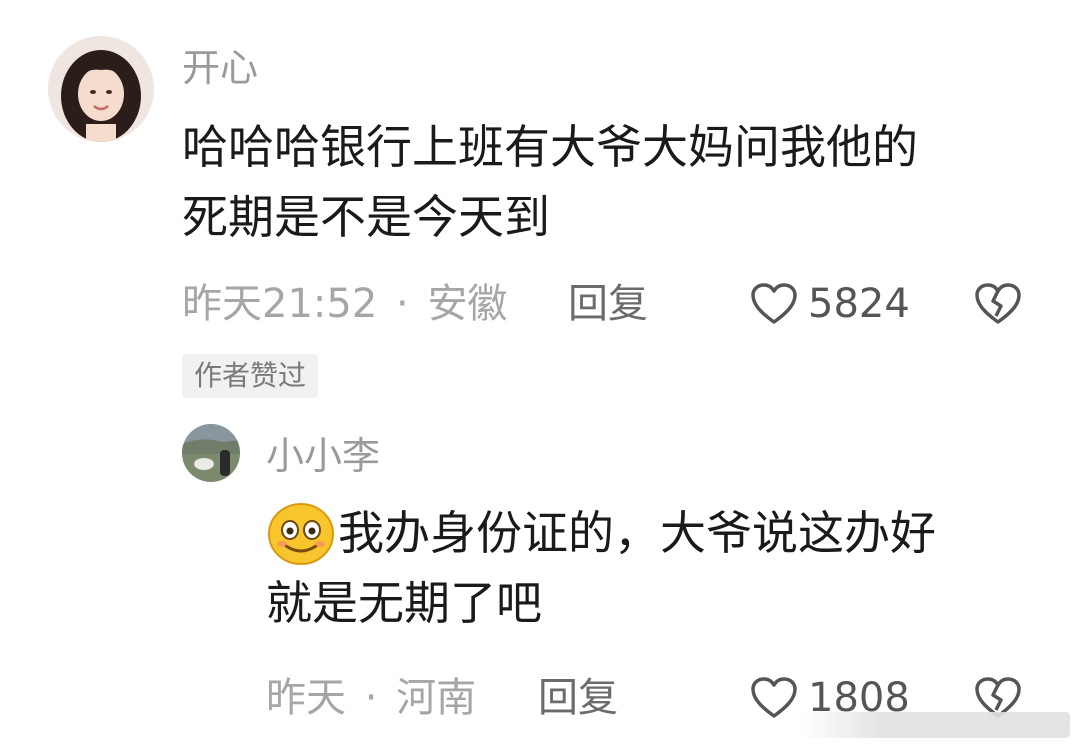 The image size is (1080, 748). I want to click on broken-heart-icon, so click(998, 303).